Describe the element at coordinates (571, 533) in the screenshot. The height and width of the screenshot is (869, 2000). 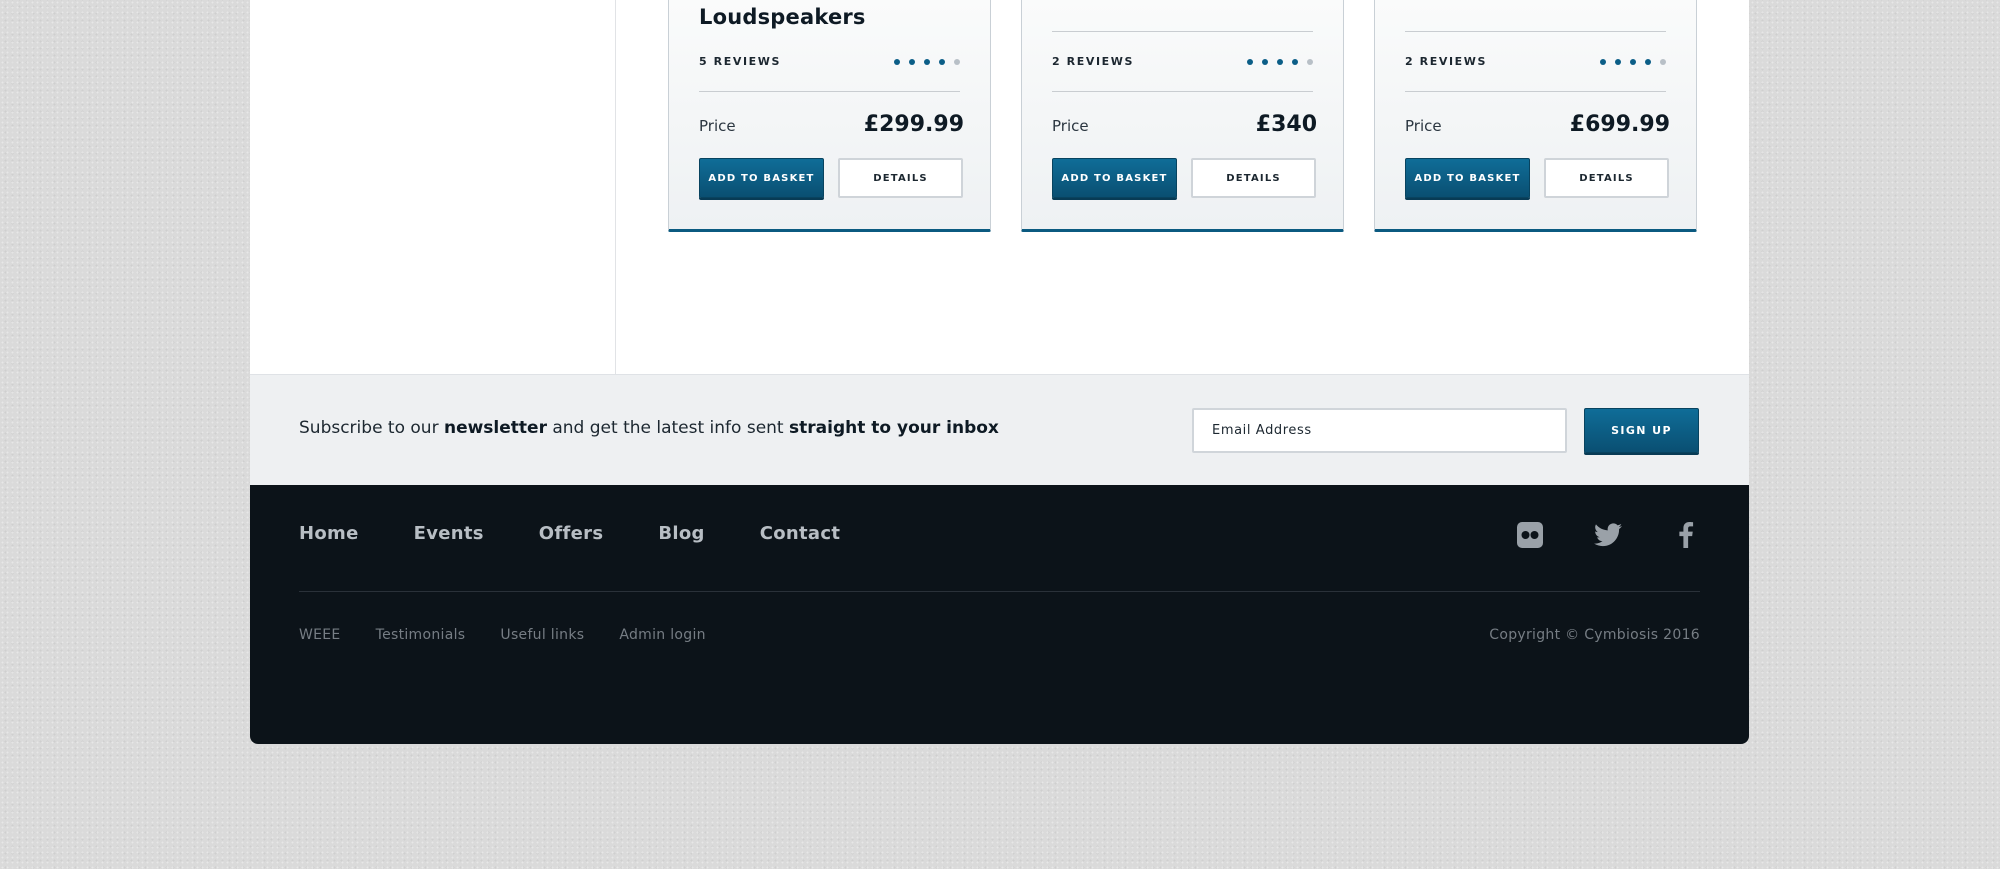
I see `footer-nav-offers: Offers` at that location.